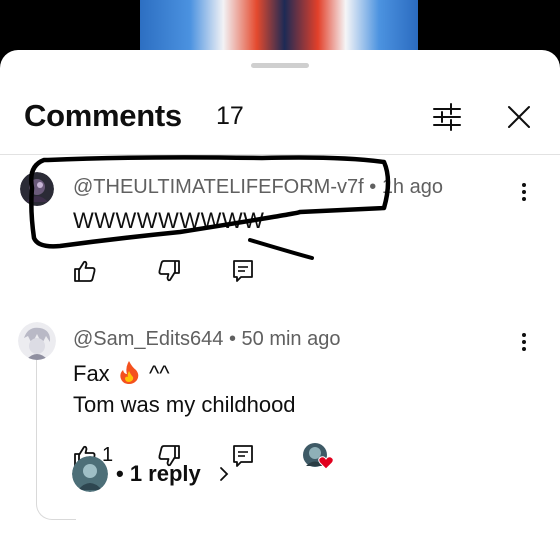 The image size is (560, 560). Describe the element at coordinates (129, 372) in the screenshot. I see `fire-emoji` at that location.